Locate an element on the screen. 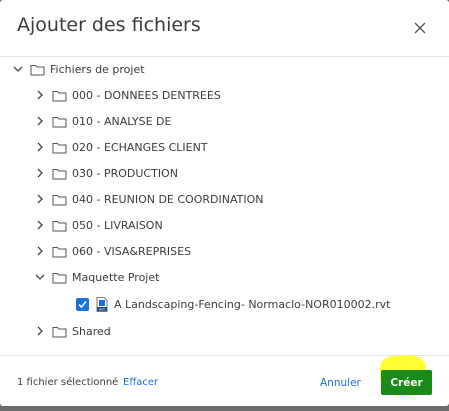 The width and height of the screenshot is (449, 411). file-checkbox is located at coordinates (82, 304).